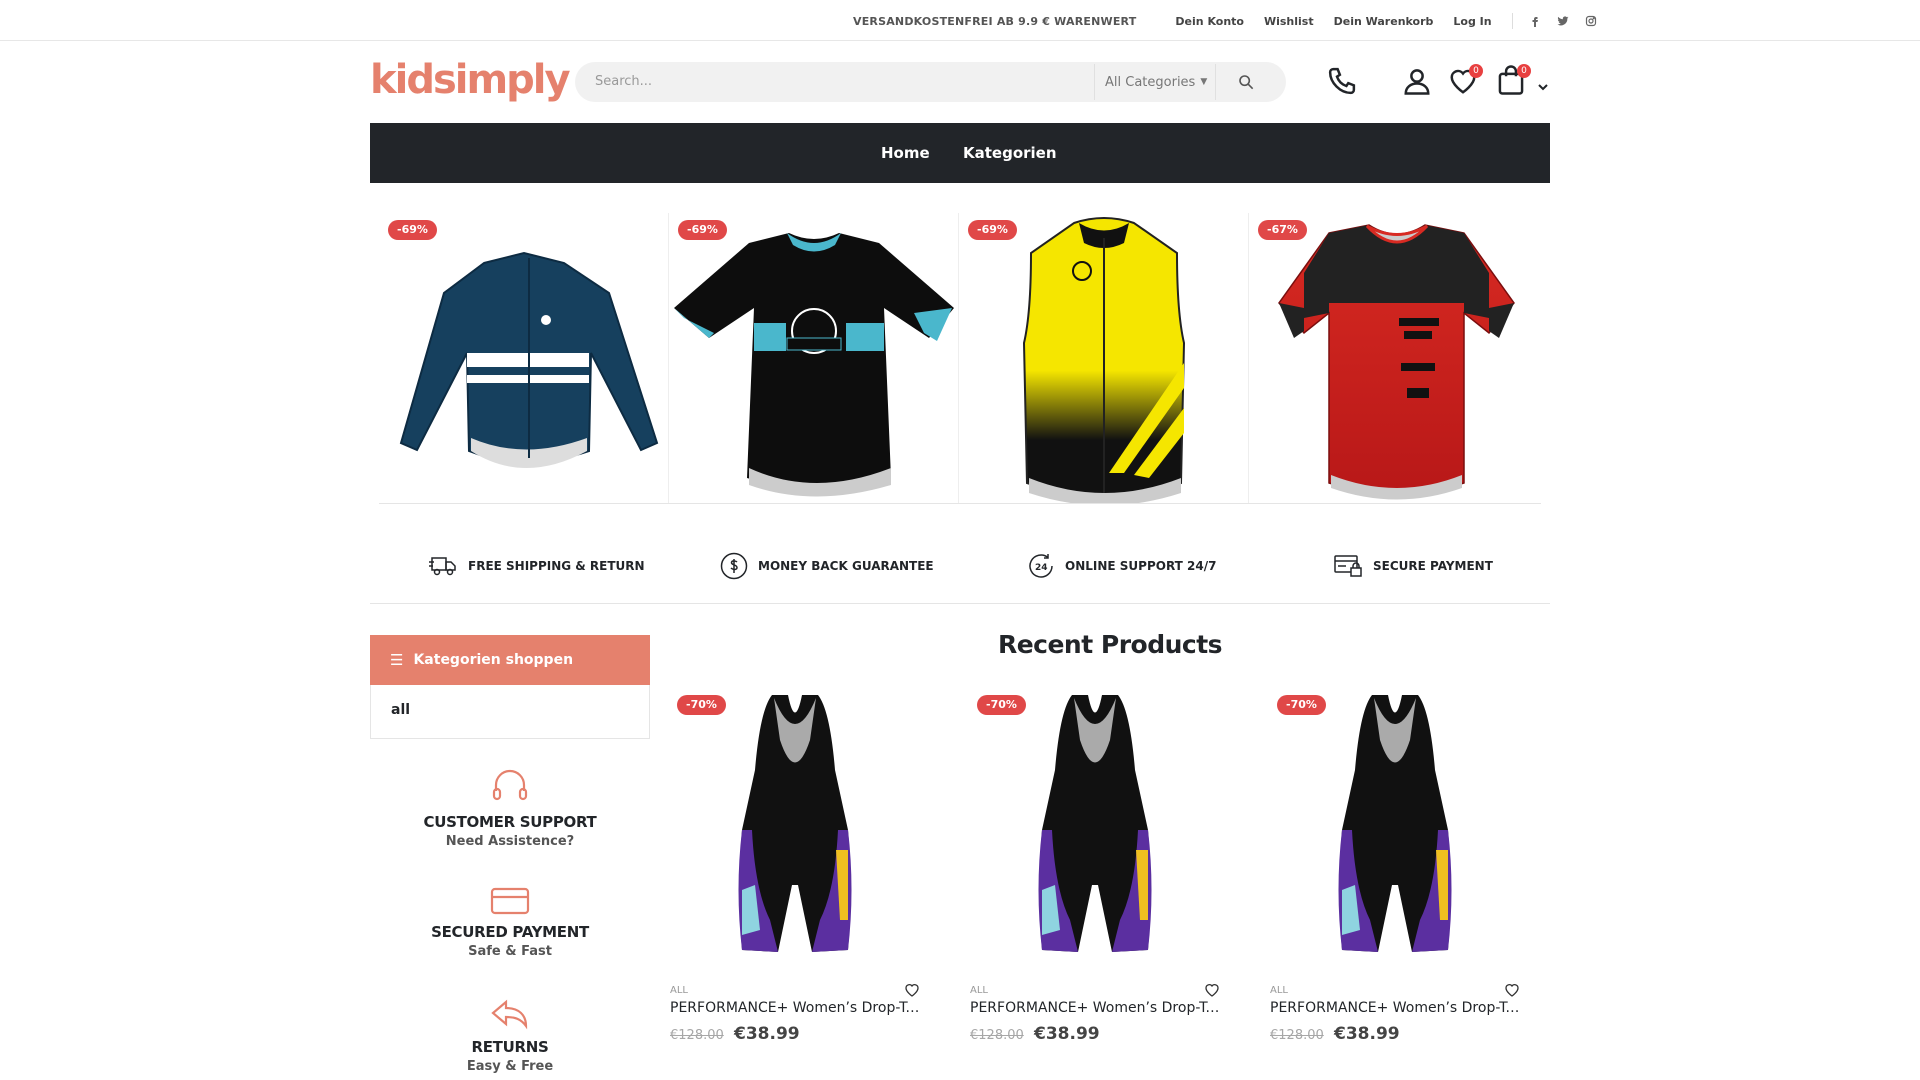  Describe the element at coordinates (470, 80) in the screenshot. I see `site-logo: kidsimply` at that location.